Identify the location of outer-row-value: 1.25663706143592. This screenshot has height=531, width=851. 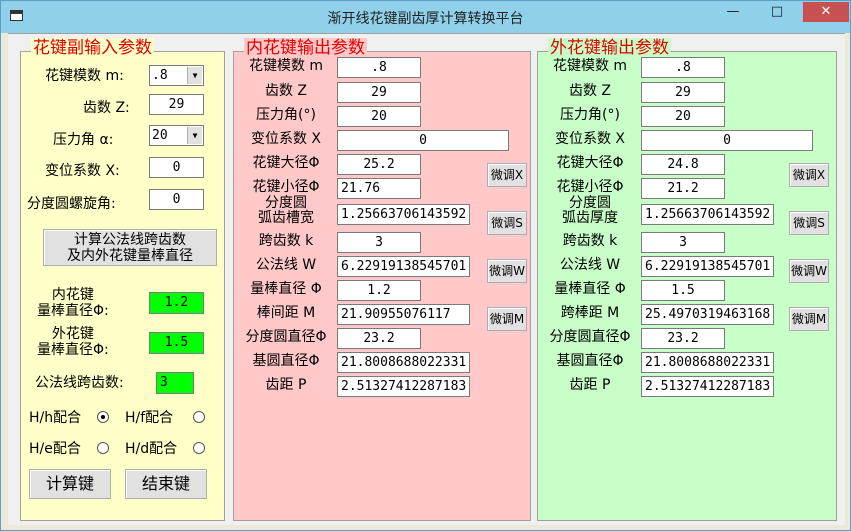
(707, 214).